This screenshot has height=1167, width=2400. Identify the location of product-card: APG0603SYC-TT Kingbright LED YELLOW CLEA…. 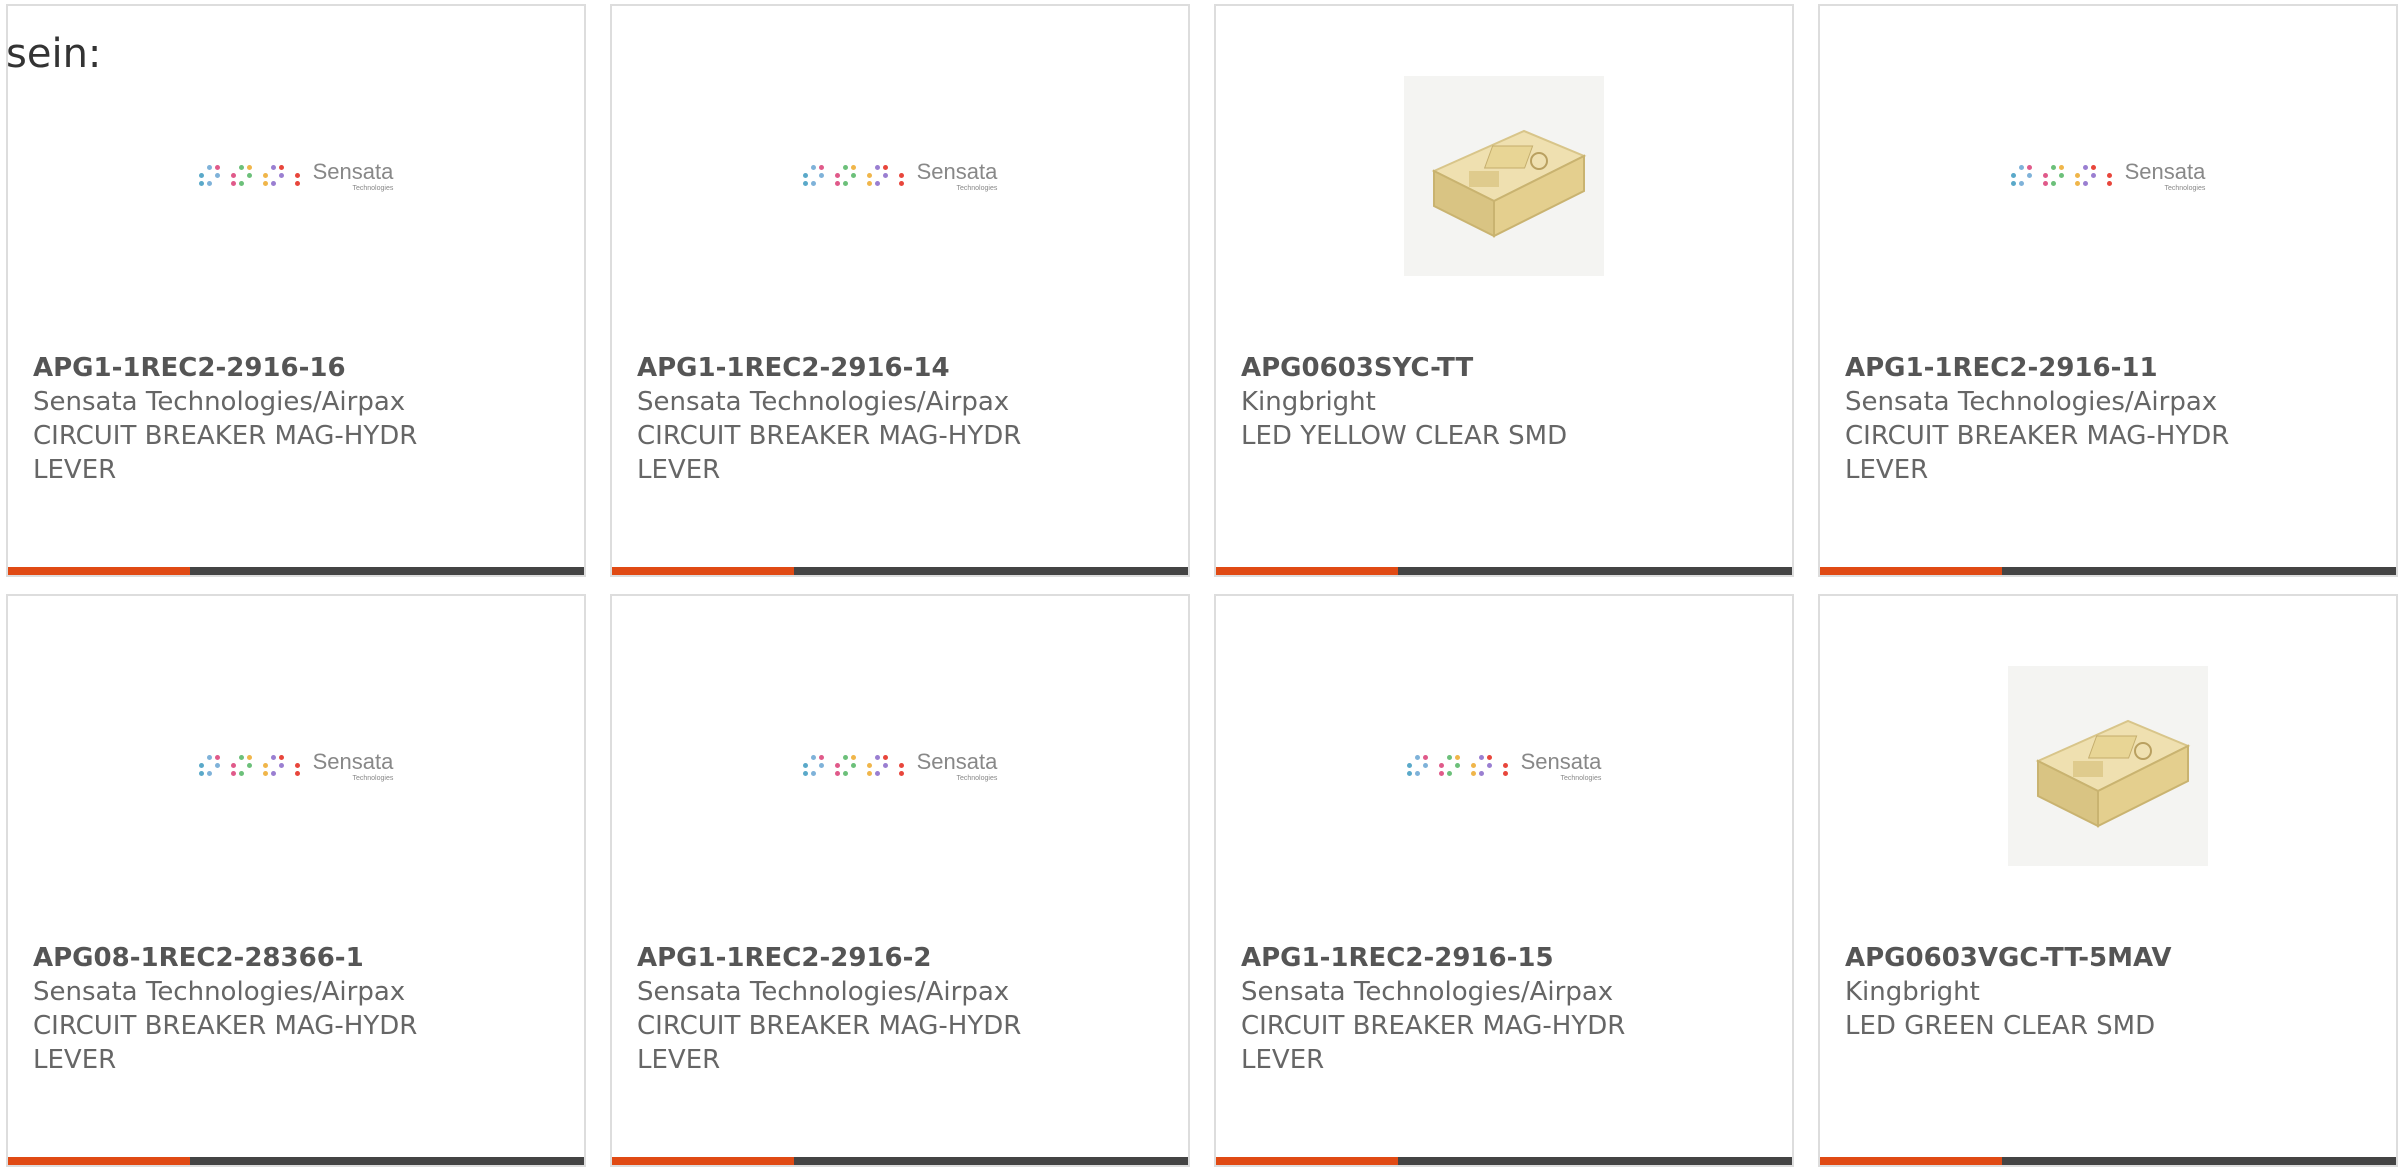
(1504, 290).